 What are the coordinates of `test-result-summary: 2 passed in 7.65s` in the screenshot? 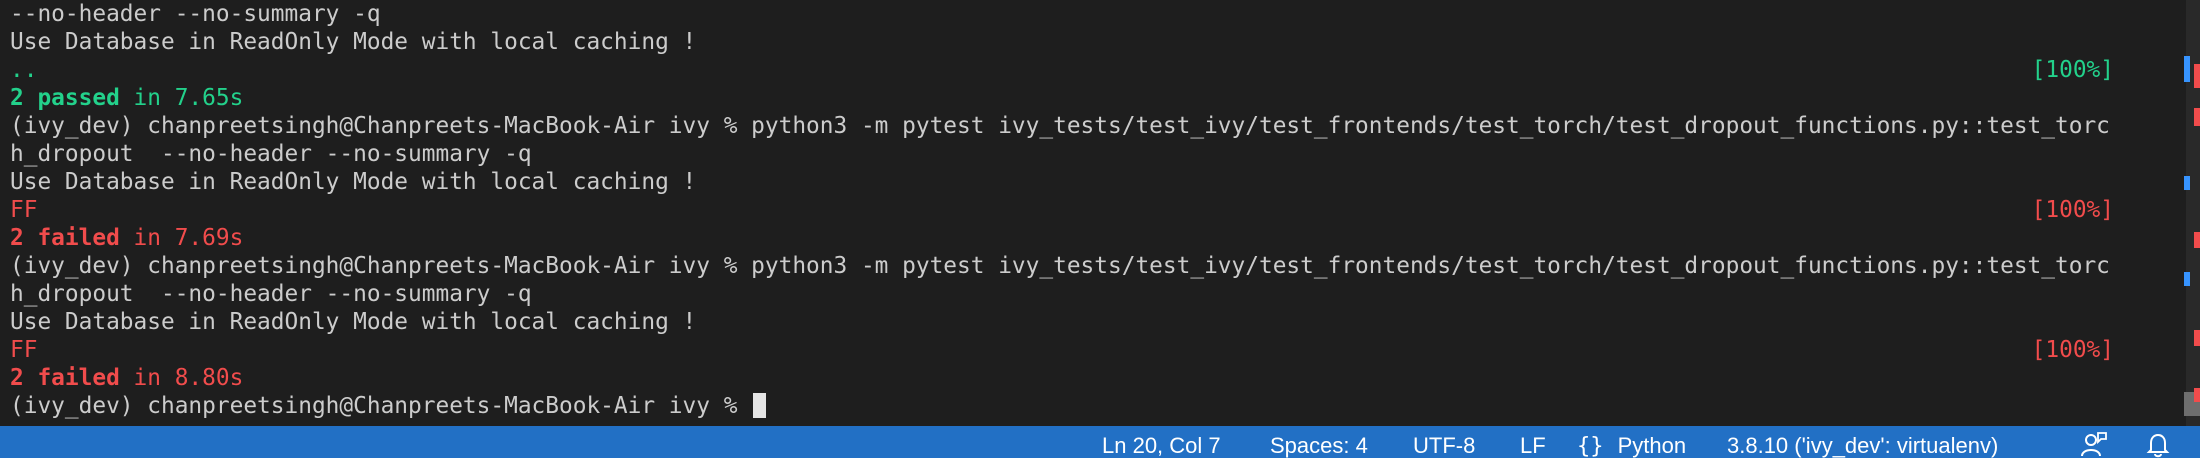 It's located at (126, 98).